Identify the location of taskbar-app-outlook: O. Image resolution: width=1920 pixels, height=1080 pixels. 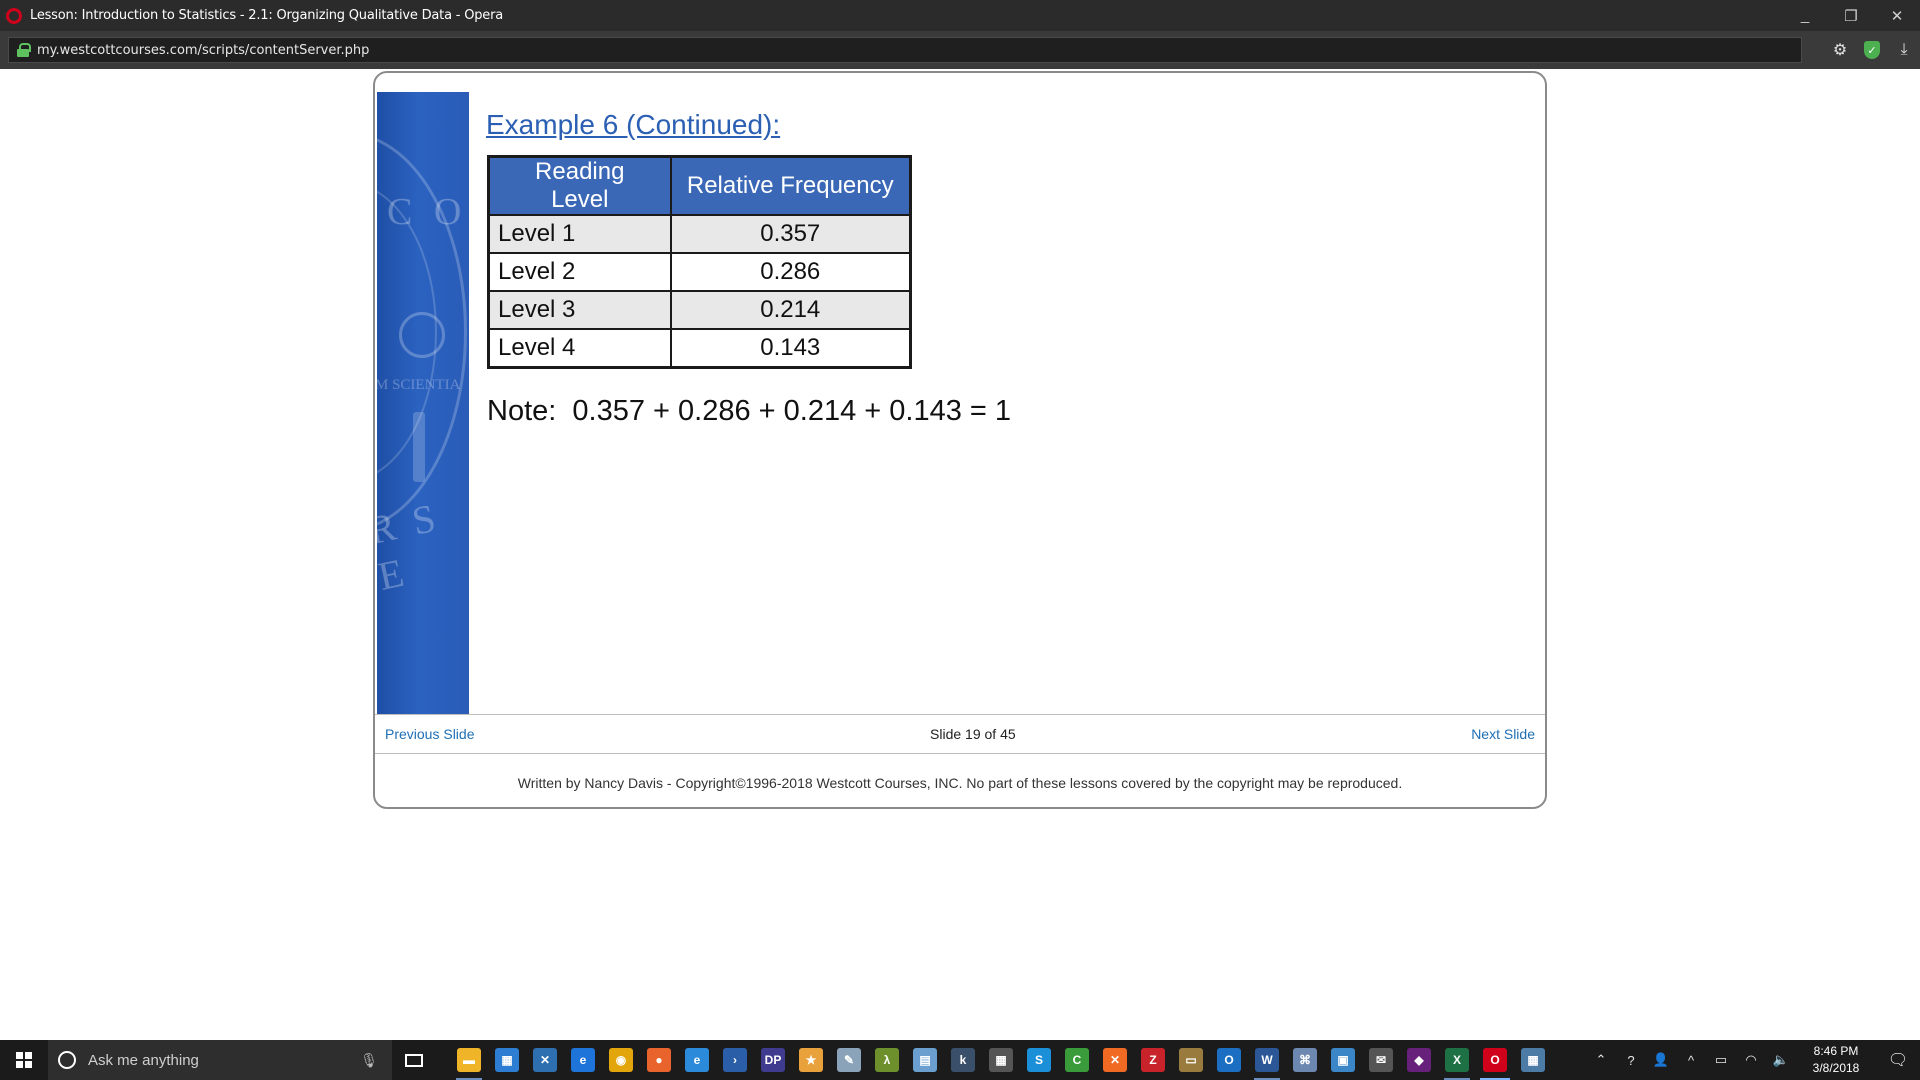
(1229, 1060).